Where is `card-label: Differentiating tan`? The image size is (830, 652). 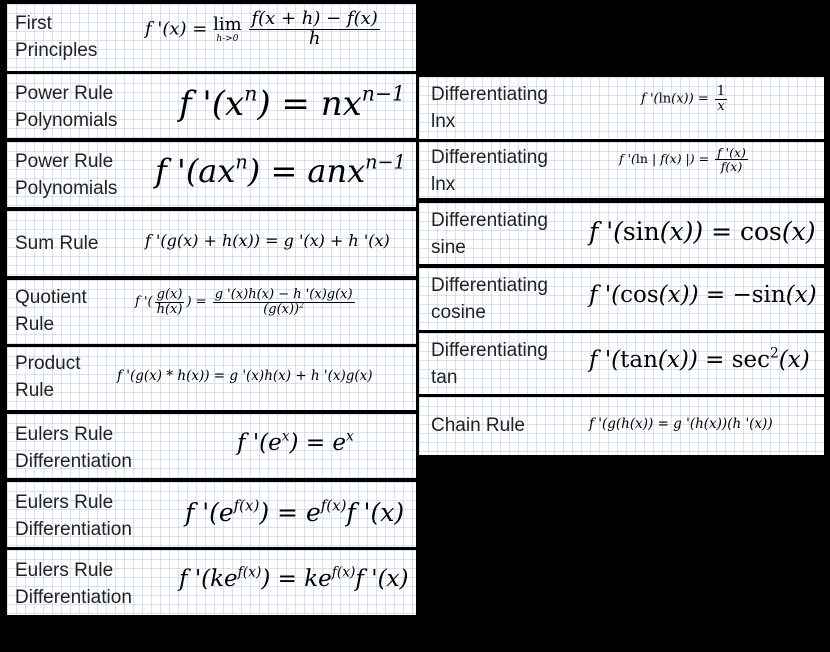
card-label: Differentiating tan is located at coordinates (489, 364).